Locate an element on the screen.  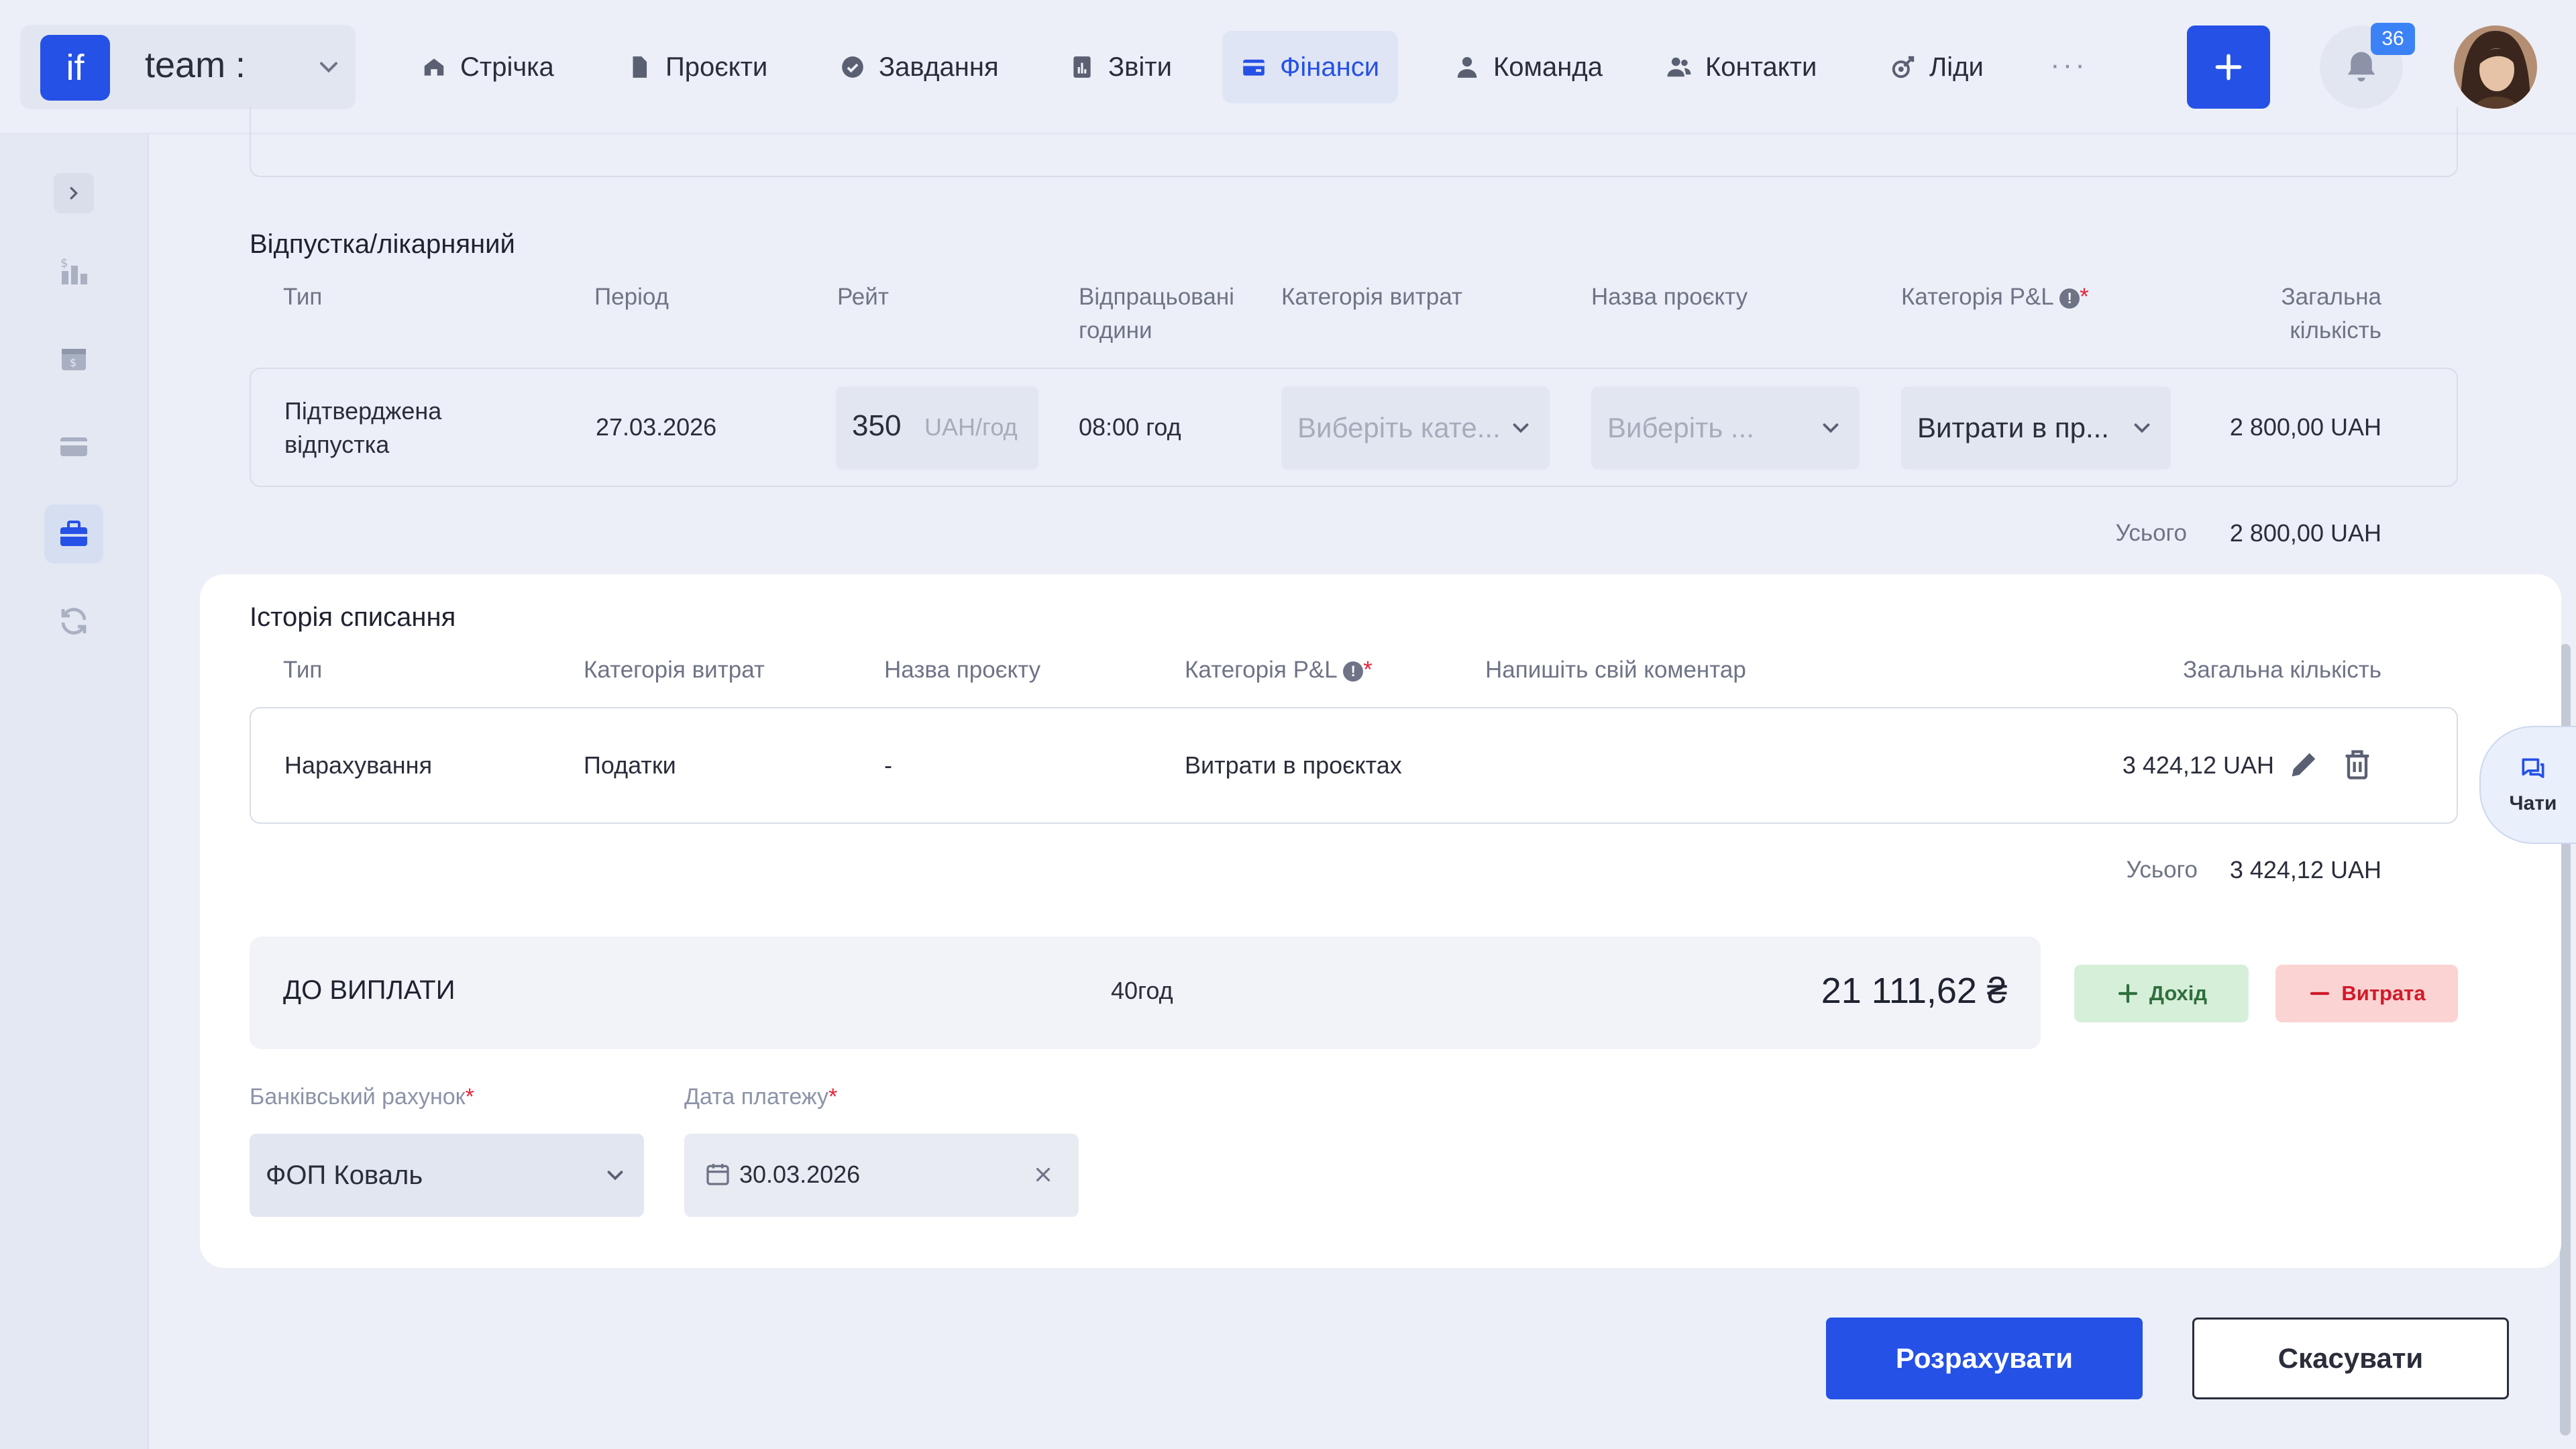
add-income-button: Дохід is located at coordinates (2161, 993).